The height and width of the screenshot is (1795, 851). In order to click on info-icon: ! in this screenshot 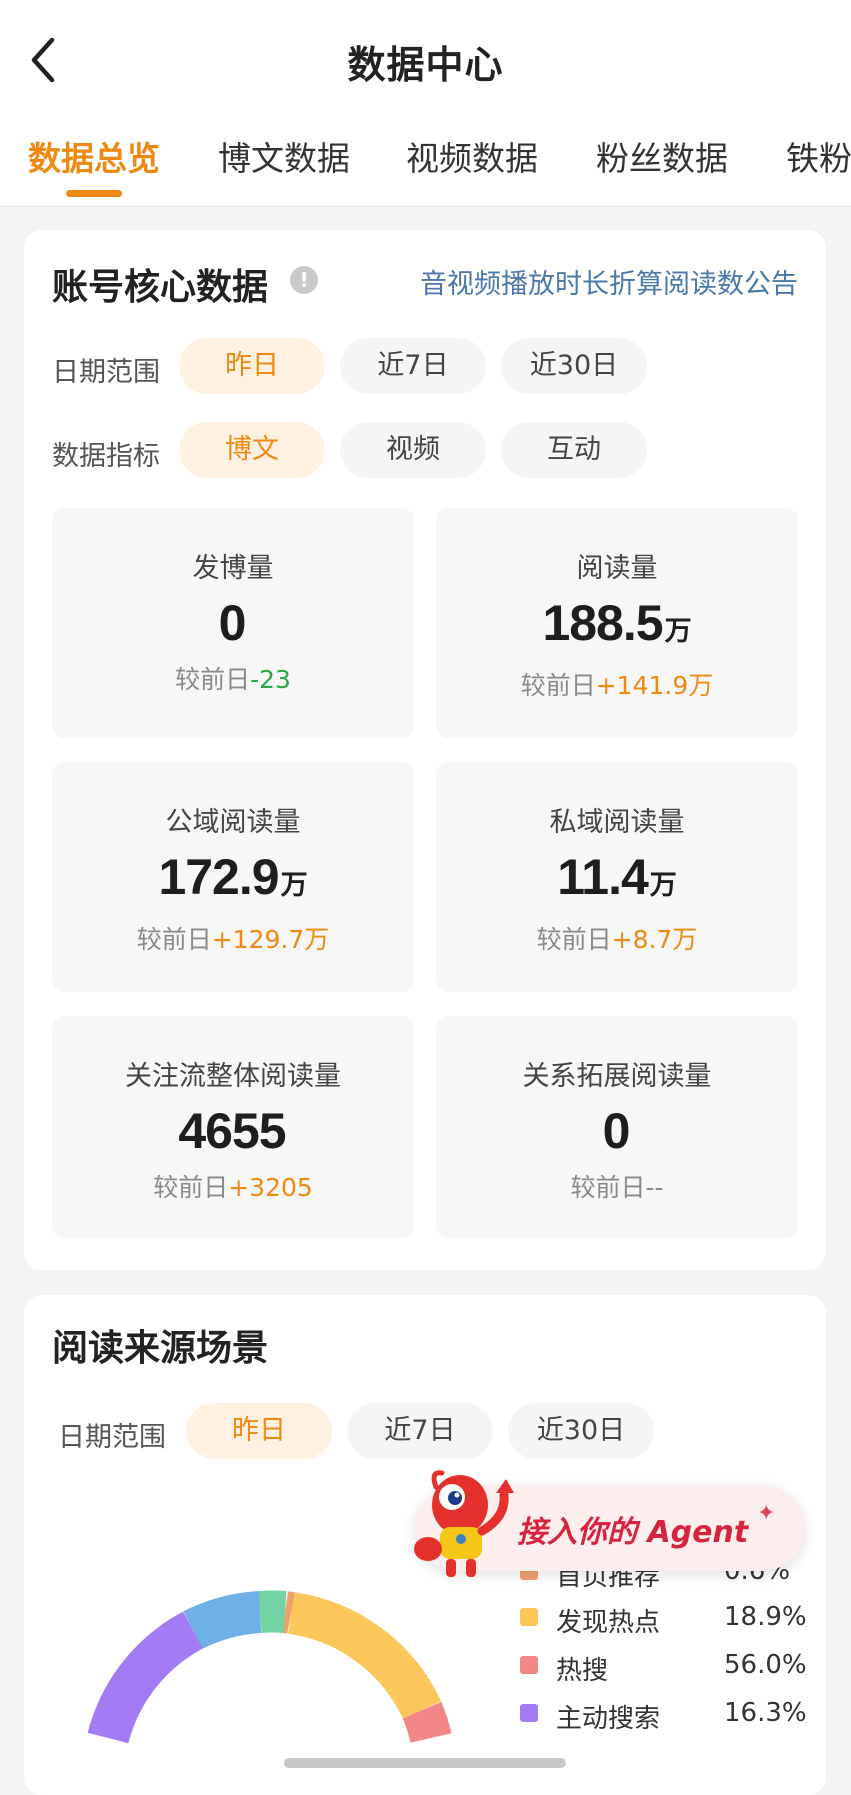, I will do `click(304, 280)`.